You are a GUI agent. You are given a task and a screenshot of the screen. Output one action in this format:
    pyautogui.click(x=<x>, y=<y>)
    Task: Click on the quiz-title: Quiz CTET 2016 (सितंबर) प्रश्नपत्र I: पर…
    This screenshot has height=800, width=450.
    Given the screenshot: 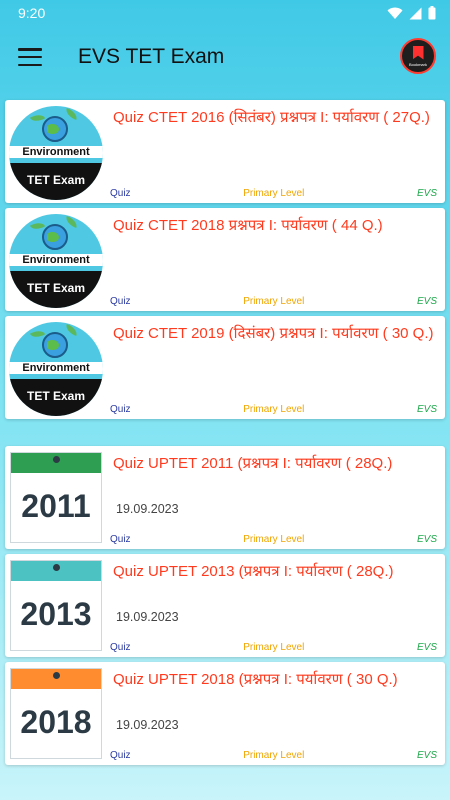 What is the action you would take?
    pyautogui.click(x=271, y=117)
    